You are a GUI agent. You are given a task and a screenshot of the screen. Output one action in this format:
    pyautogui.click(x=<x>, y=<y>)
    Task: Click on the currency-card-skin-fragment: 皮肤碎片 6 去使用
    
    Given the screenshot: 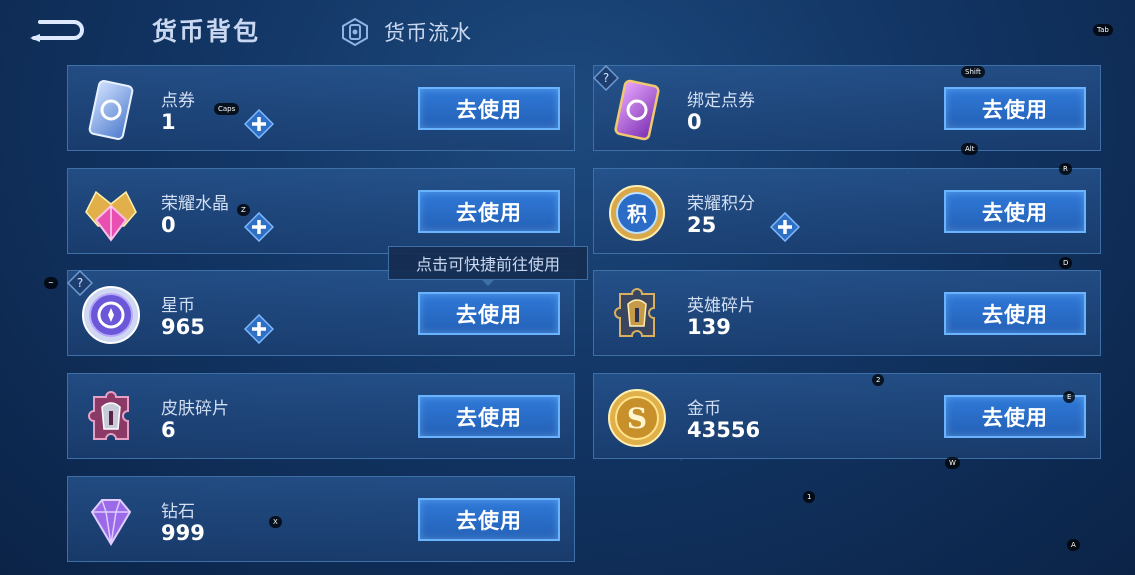 What is the action you would take?
    pyautogui.click(x=321, y=416)
    